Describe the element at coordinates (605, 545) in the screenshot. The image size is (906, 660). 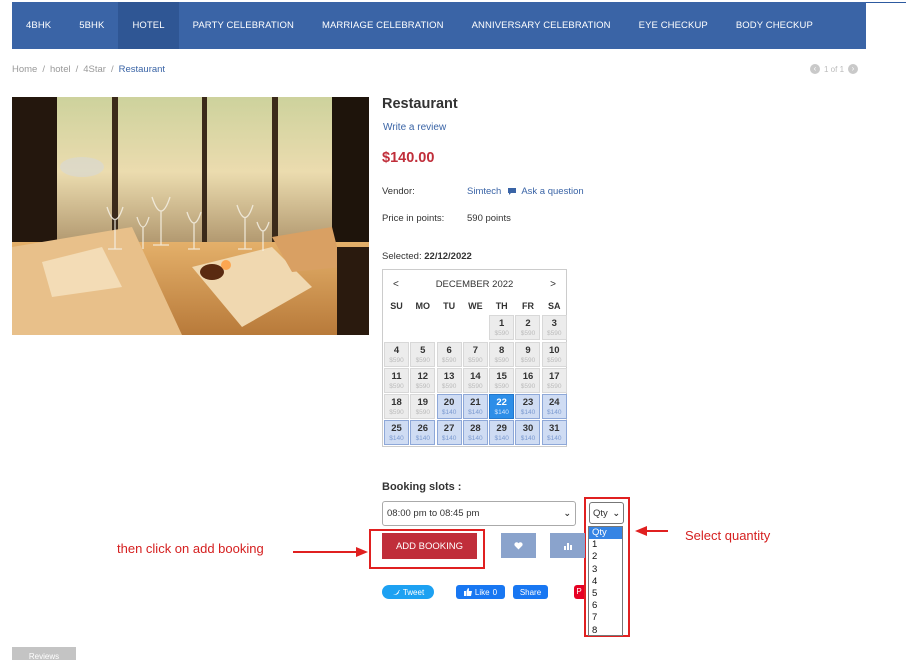
I see `quantity-option: 1` at that location.